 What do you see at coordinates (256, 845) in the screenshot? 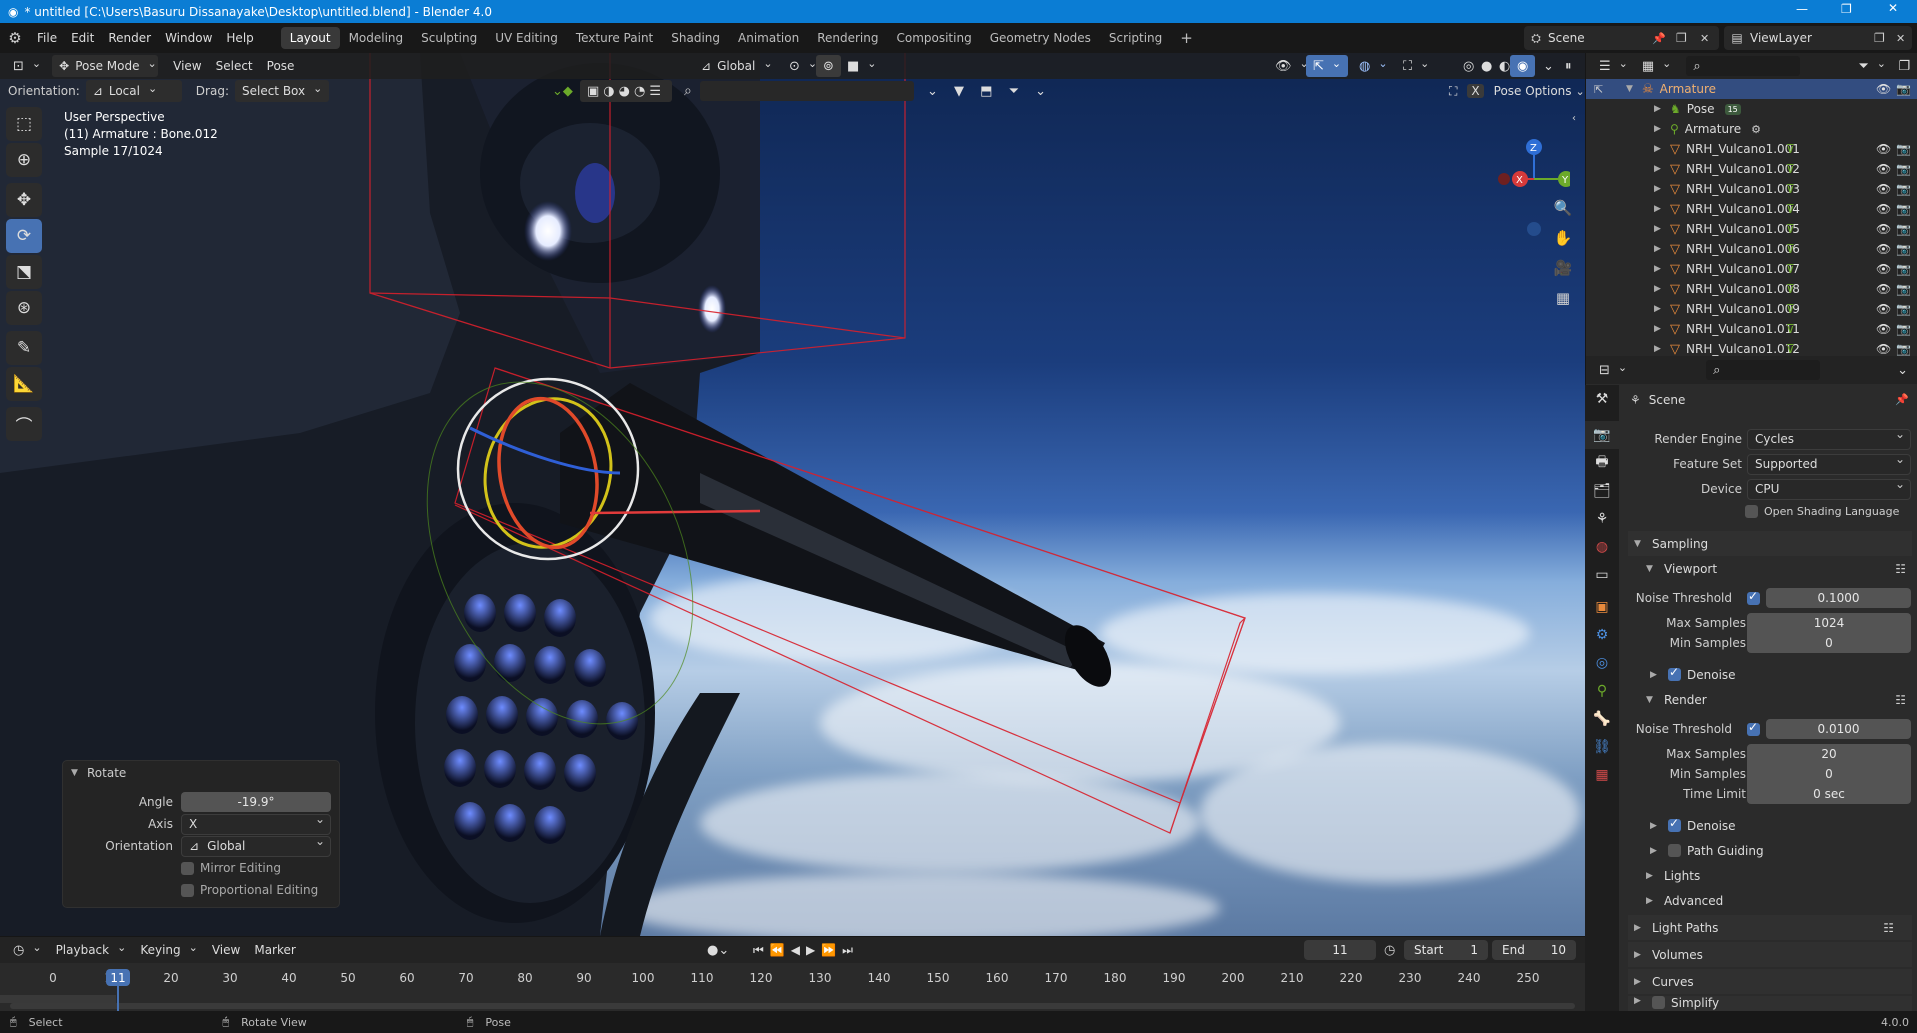
I see `op-orientation-dropdown: ⊿ Global` at bounding box center [256, 845].